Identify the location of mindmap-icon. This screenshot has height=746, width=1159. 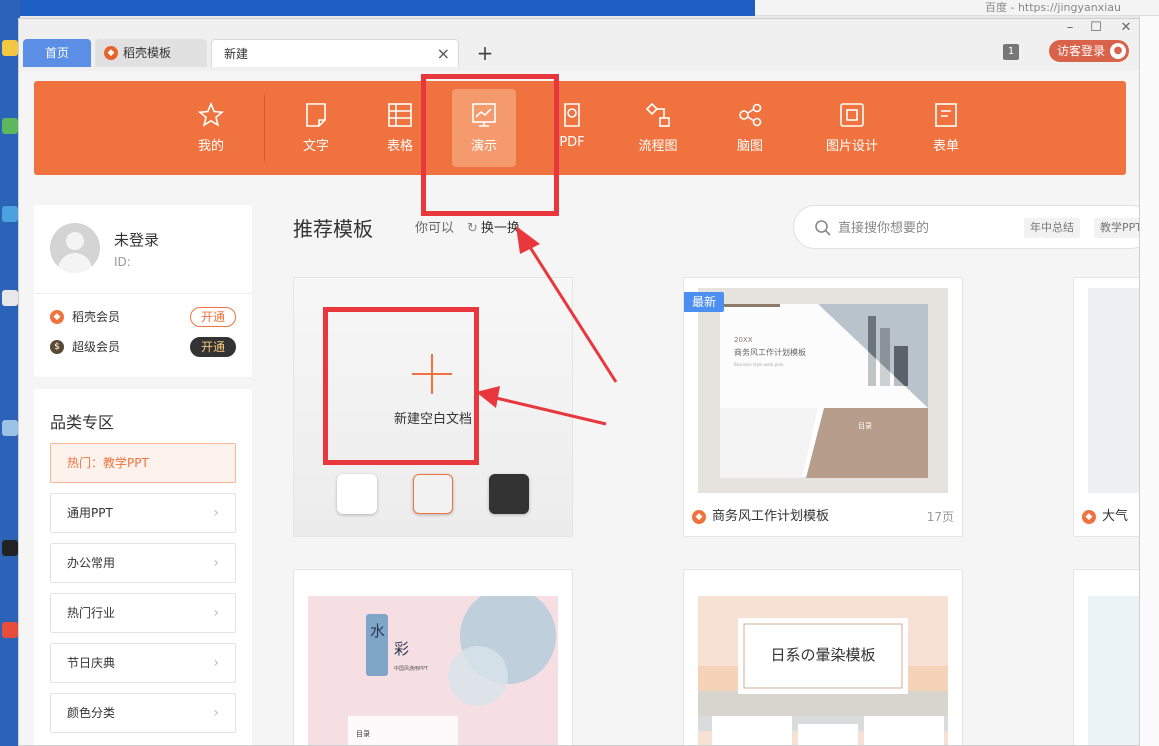
(750, 115).